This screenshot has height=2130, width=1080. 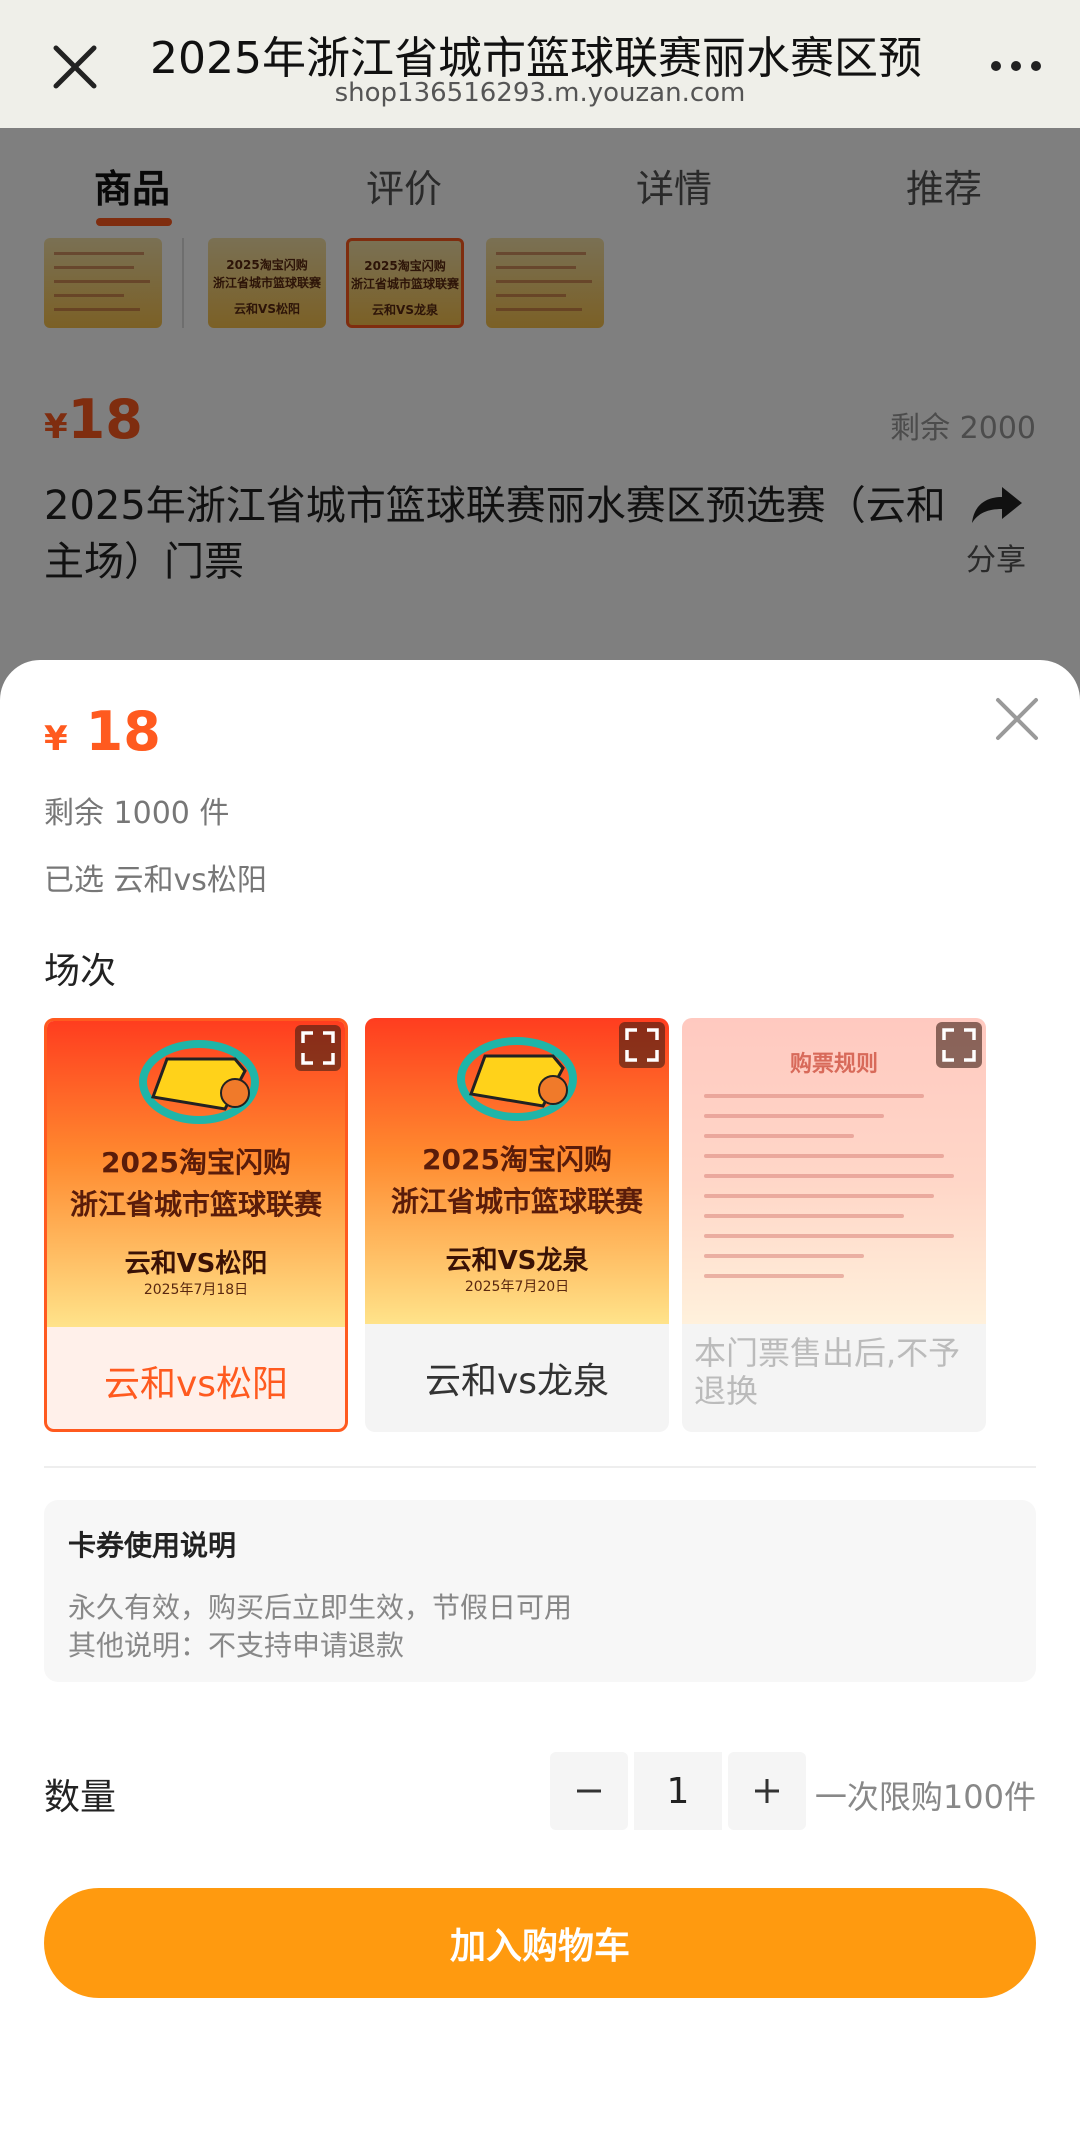 What do you see at coordinates (137, 813) in the screenshot?
I see `sheet-stock: 剩余 1000 件` at bounding box center [137, 813].